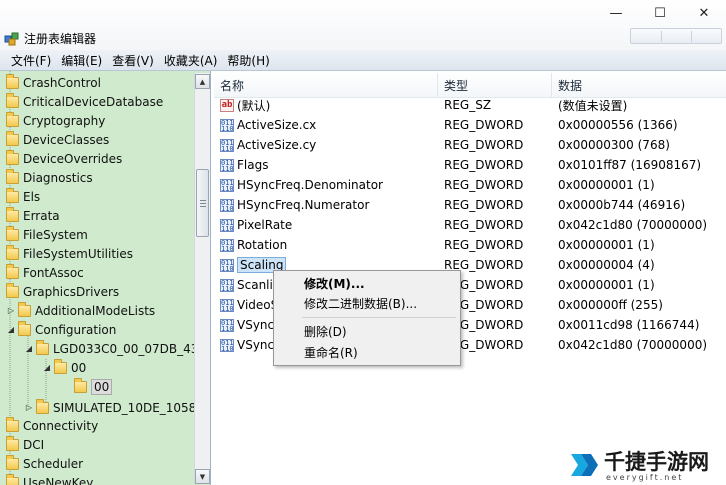 Image resolution: width=726 pixels, height=485 pixels. What do you see at coordinates (93, 386) in the screenshot?
I see `tree-item-selected: 00` at bounding box center [93, 386].